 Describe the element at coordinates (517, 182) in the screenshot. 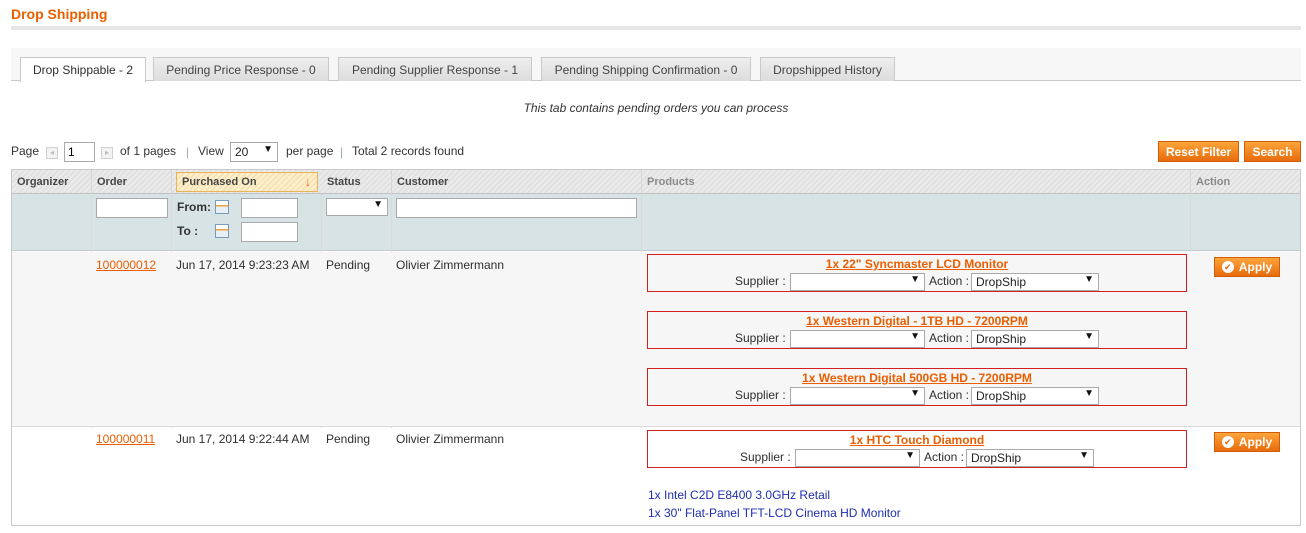

I see `col-customer: Customer` at that location.